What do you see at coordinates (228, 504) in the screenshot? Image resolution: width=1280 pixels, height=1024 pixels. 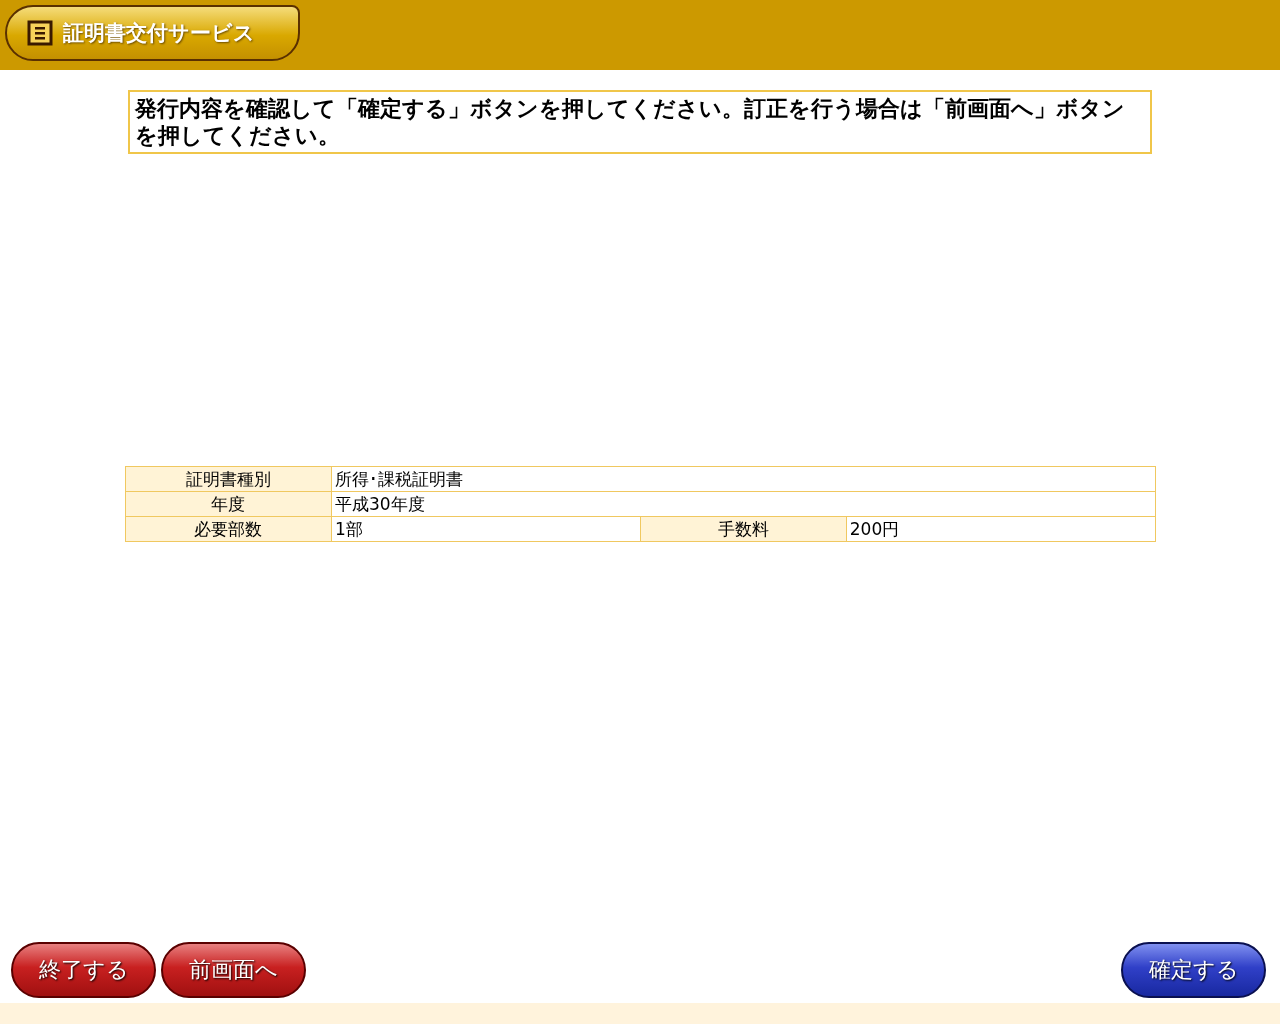 I see `field-label: 年度` at bounding box center [228, 504].